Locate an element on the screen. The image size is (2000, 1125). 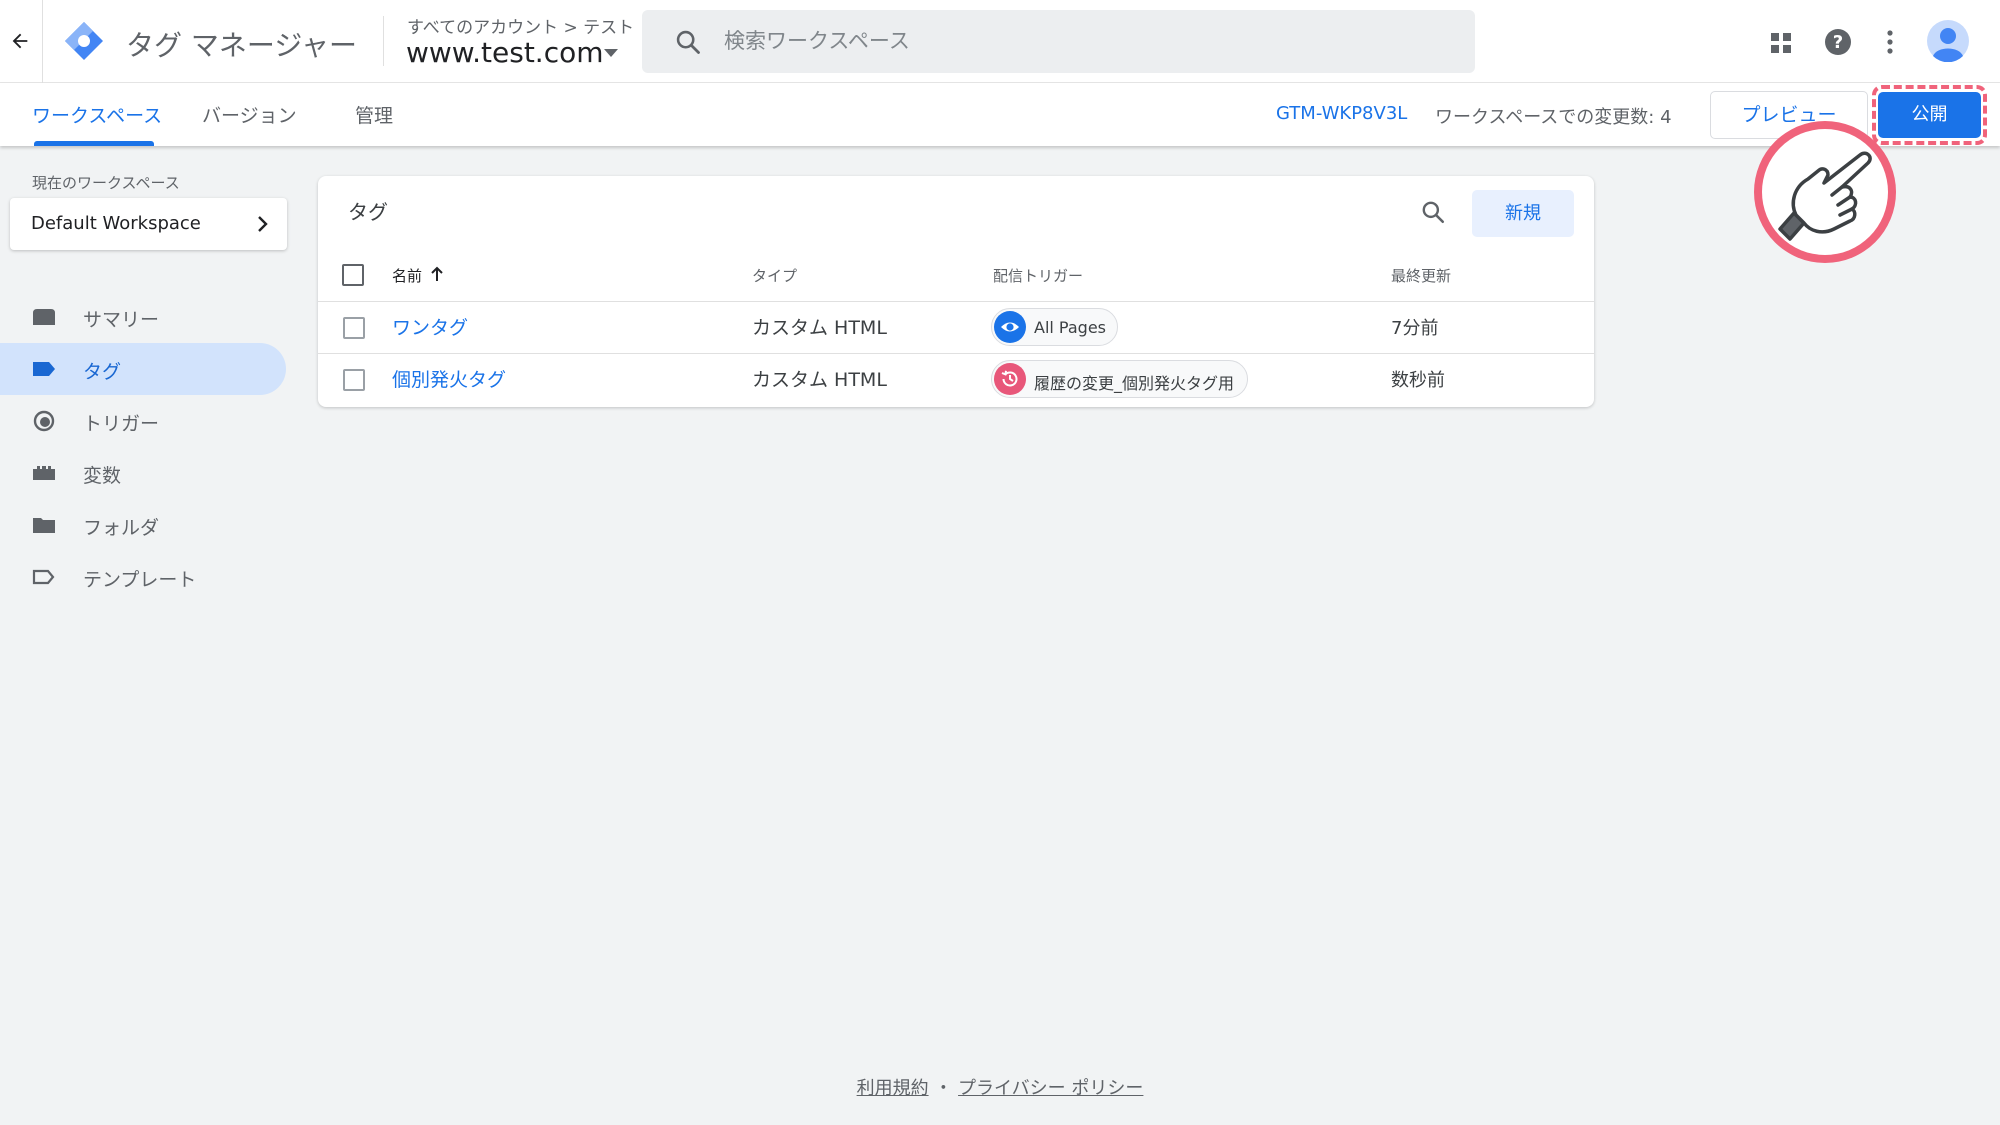
tag-name-link: 個別発火タグ is located at coordinates (449, 378).